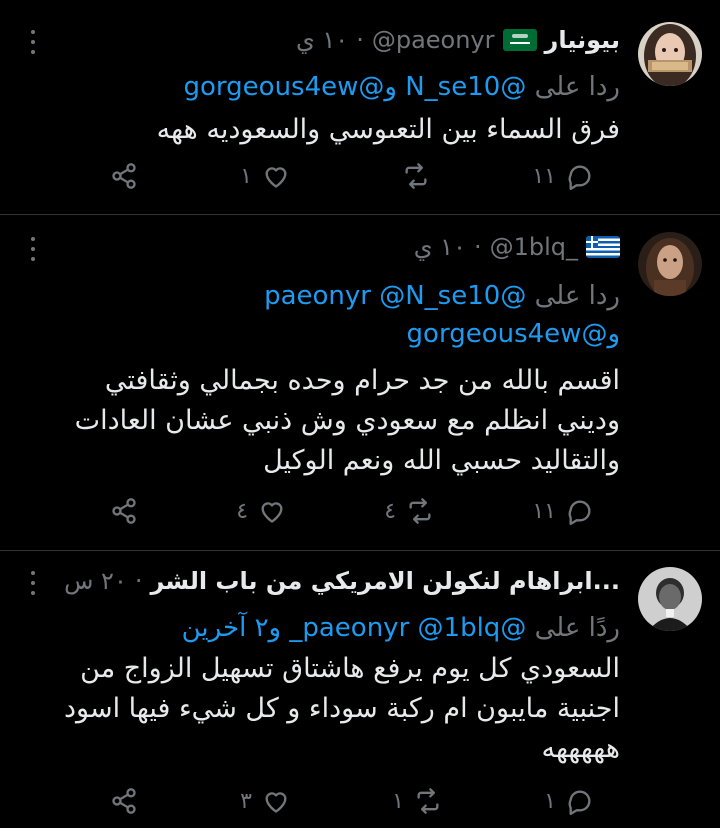 Image resolution: width=720 pixels, height=828 pixels. Describe the element at coordinates (402, 87) in the screenshot. I see `reply-context: ردا على @N_se10 و@gorgeous4ew` at that location.